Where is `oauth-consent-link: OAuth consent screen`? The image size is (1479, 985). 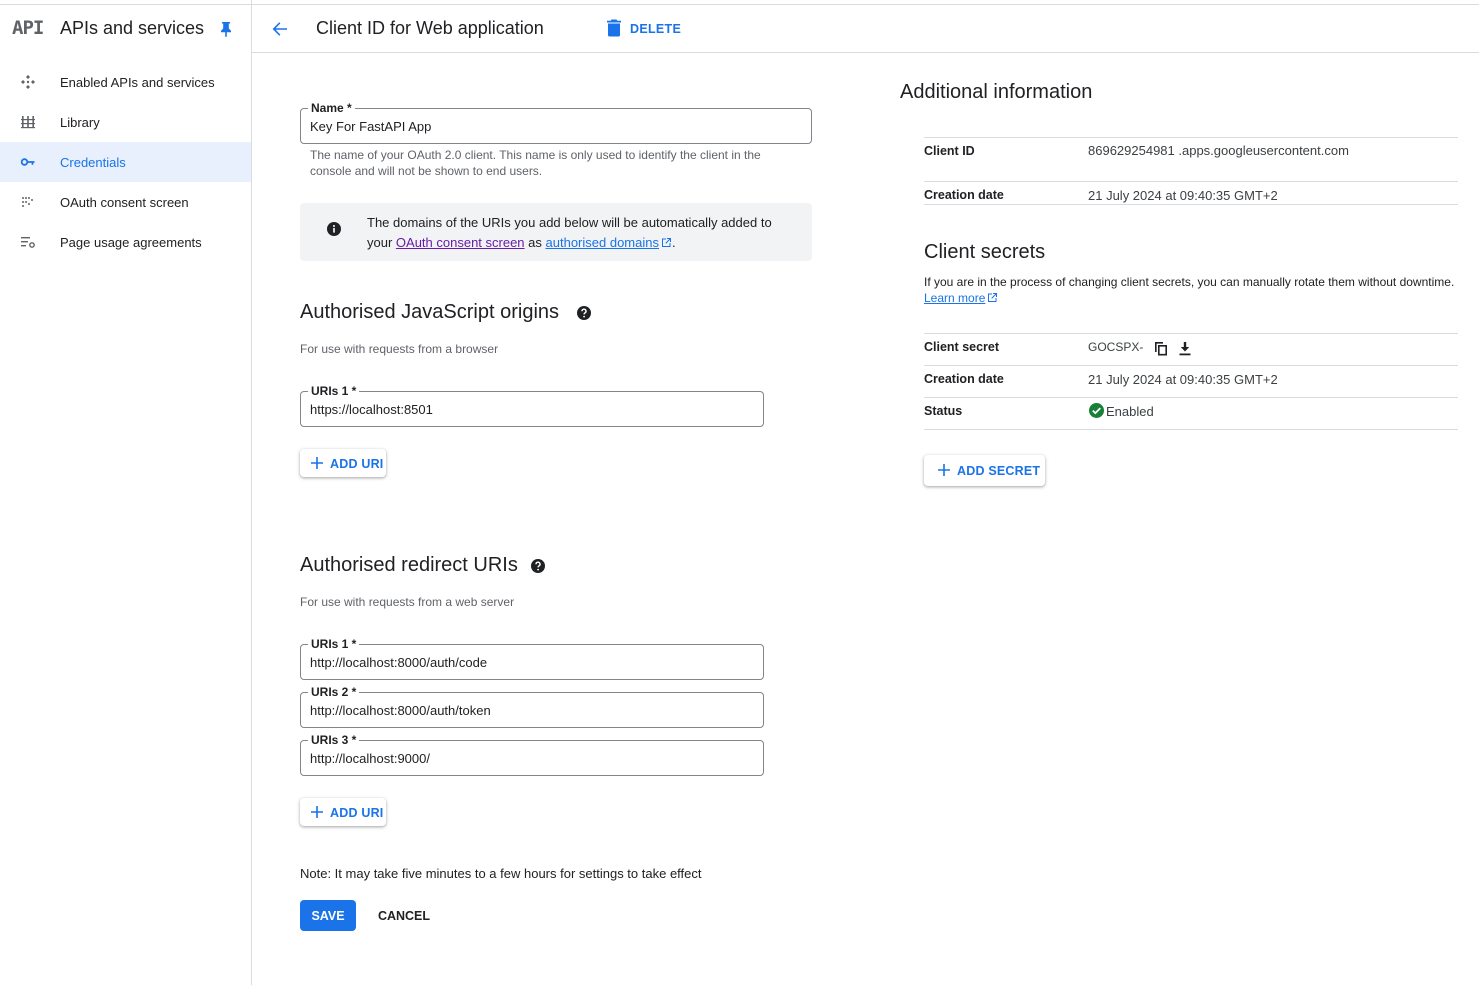 oauth-consent-link: OAuth consent screen is located at coordinates (460, 242).